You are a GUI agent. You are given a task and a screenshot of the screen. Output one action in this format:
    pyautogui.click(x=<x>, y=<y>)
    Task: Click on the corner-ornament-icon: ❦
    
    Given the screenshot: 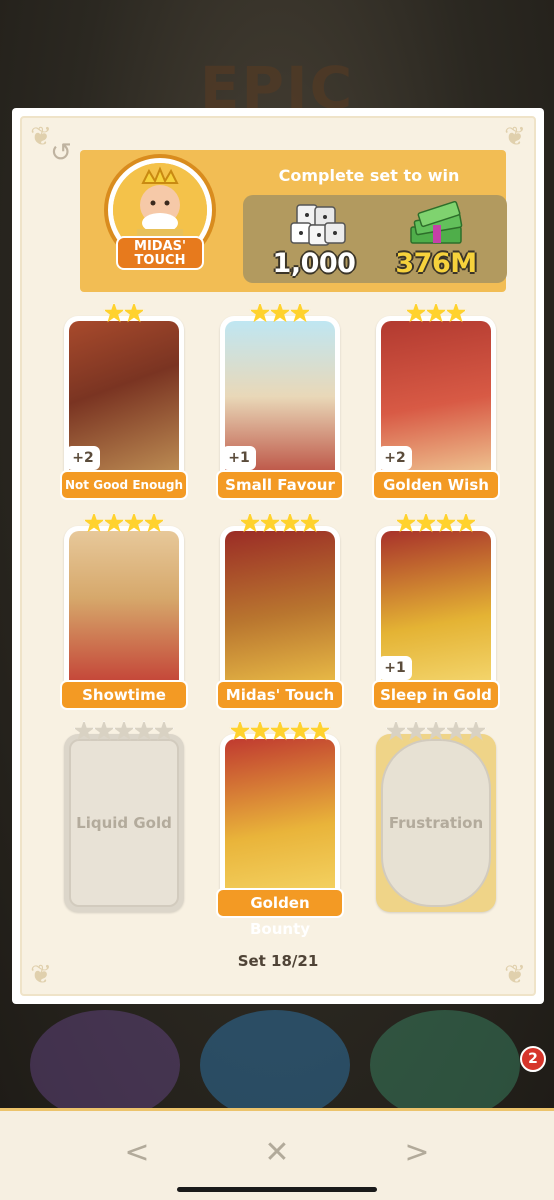 What is the action you would take?
    pyautogui.click(x=515, y=137)
    